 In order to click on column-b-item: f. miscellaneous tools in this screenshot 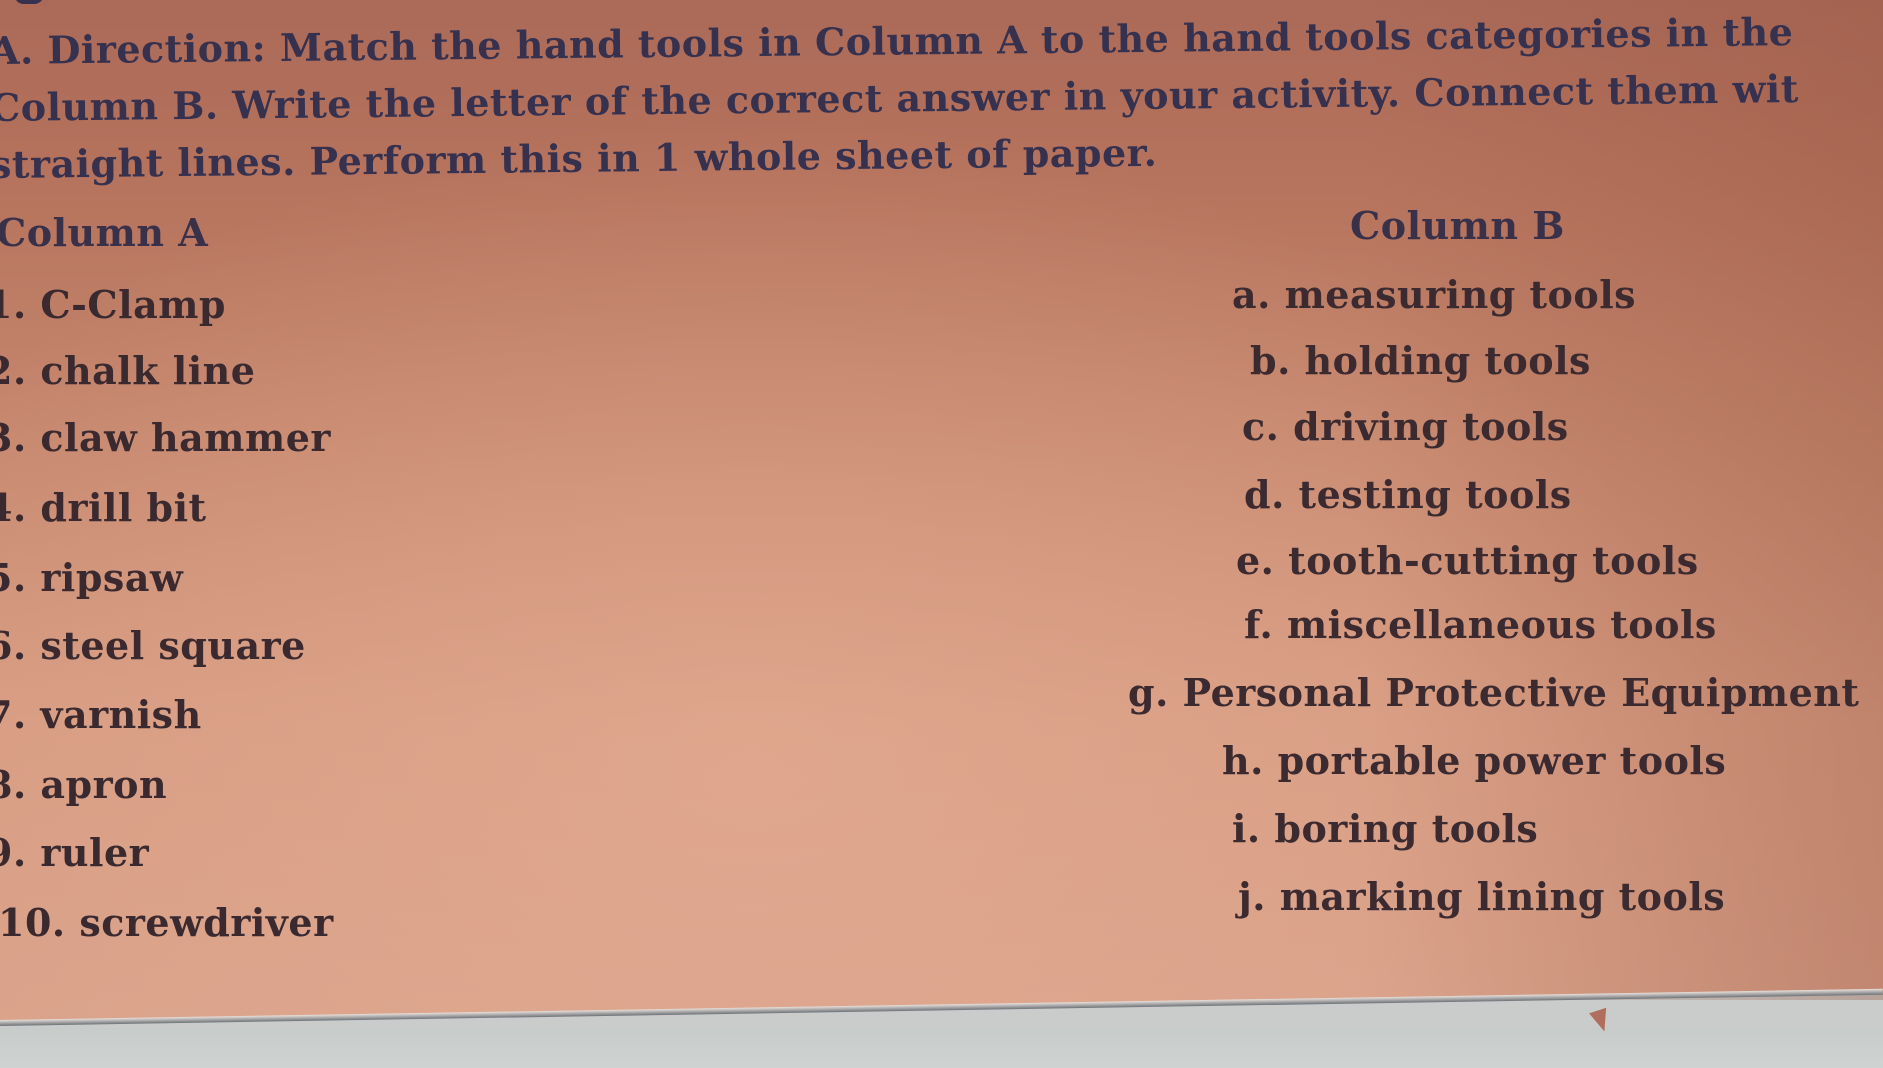, I will do `click(1480, 624)`.